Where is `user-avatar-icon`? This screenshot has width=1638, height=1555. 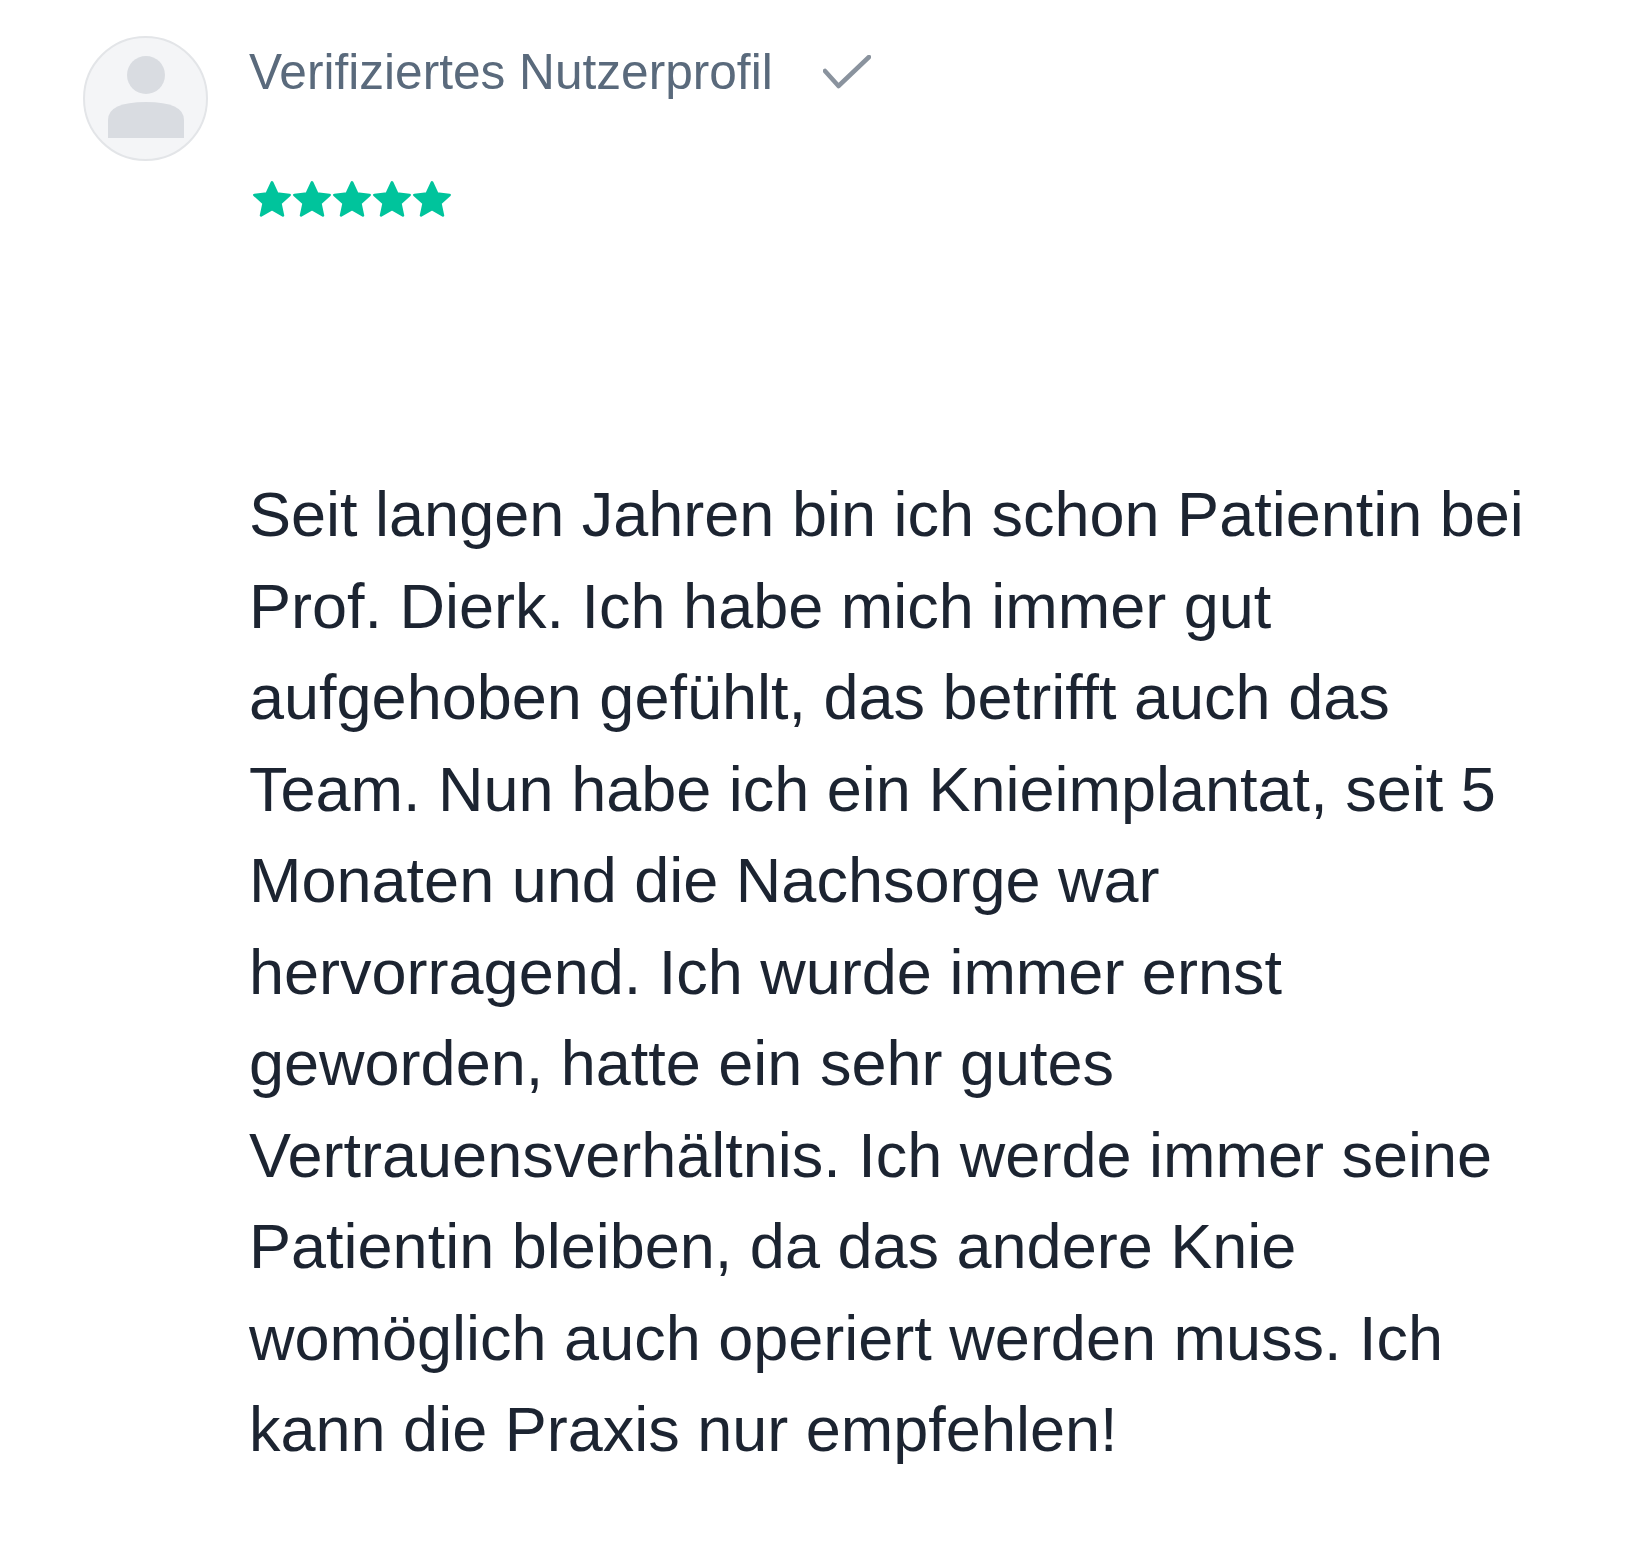 user-avatar-icon is located at coordinates (145, 98).